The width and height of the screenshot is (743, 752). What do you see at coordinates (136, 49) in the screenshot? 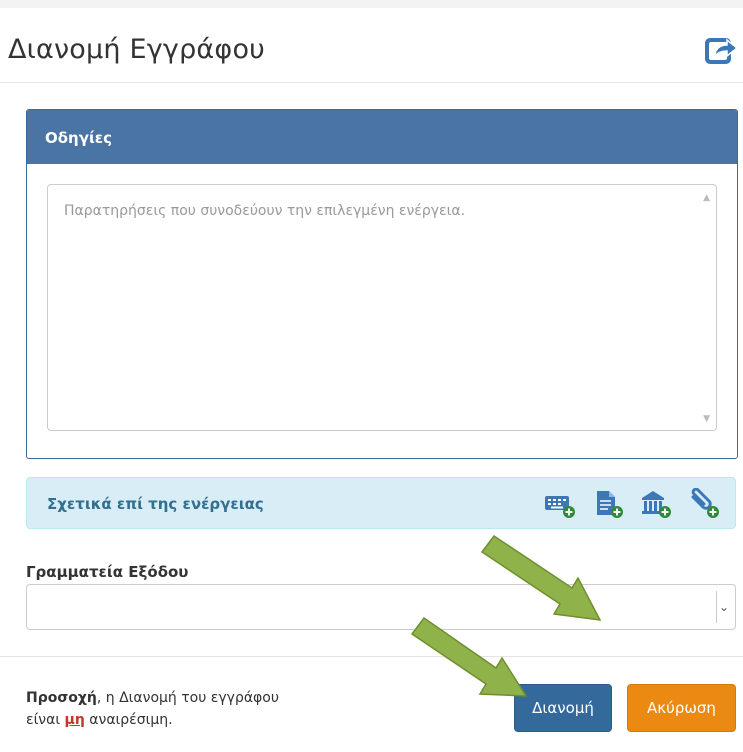
I see `modal-title: Διανομή Εγγράφου` at bounding box center [136, 49].